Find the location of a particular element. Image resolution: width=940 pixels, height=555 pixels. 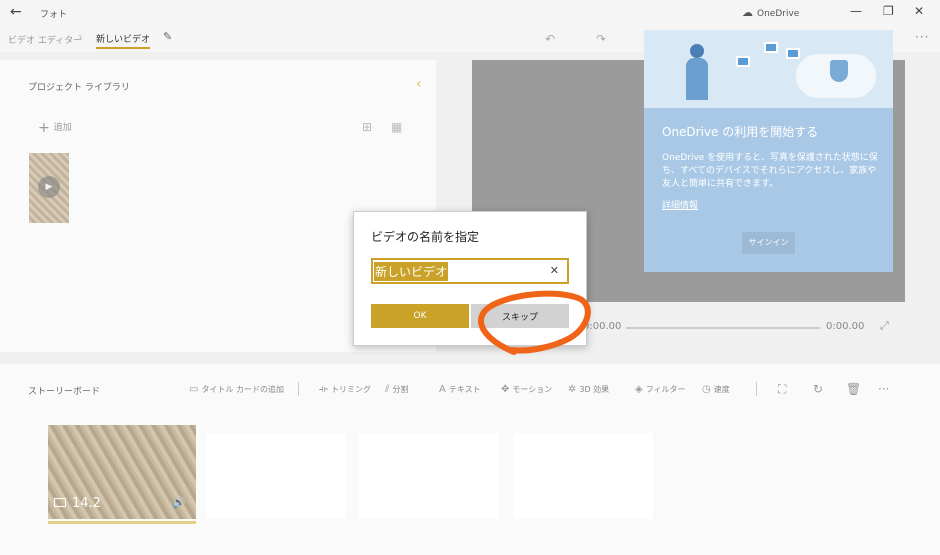

add-title-card-button: ▭ タイトル カードの追加 is located at coordinates (236, 389).